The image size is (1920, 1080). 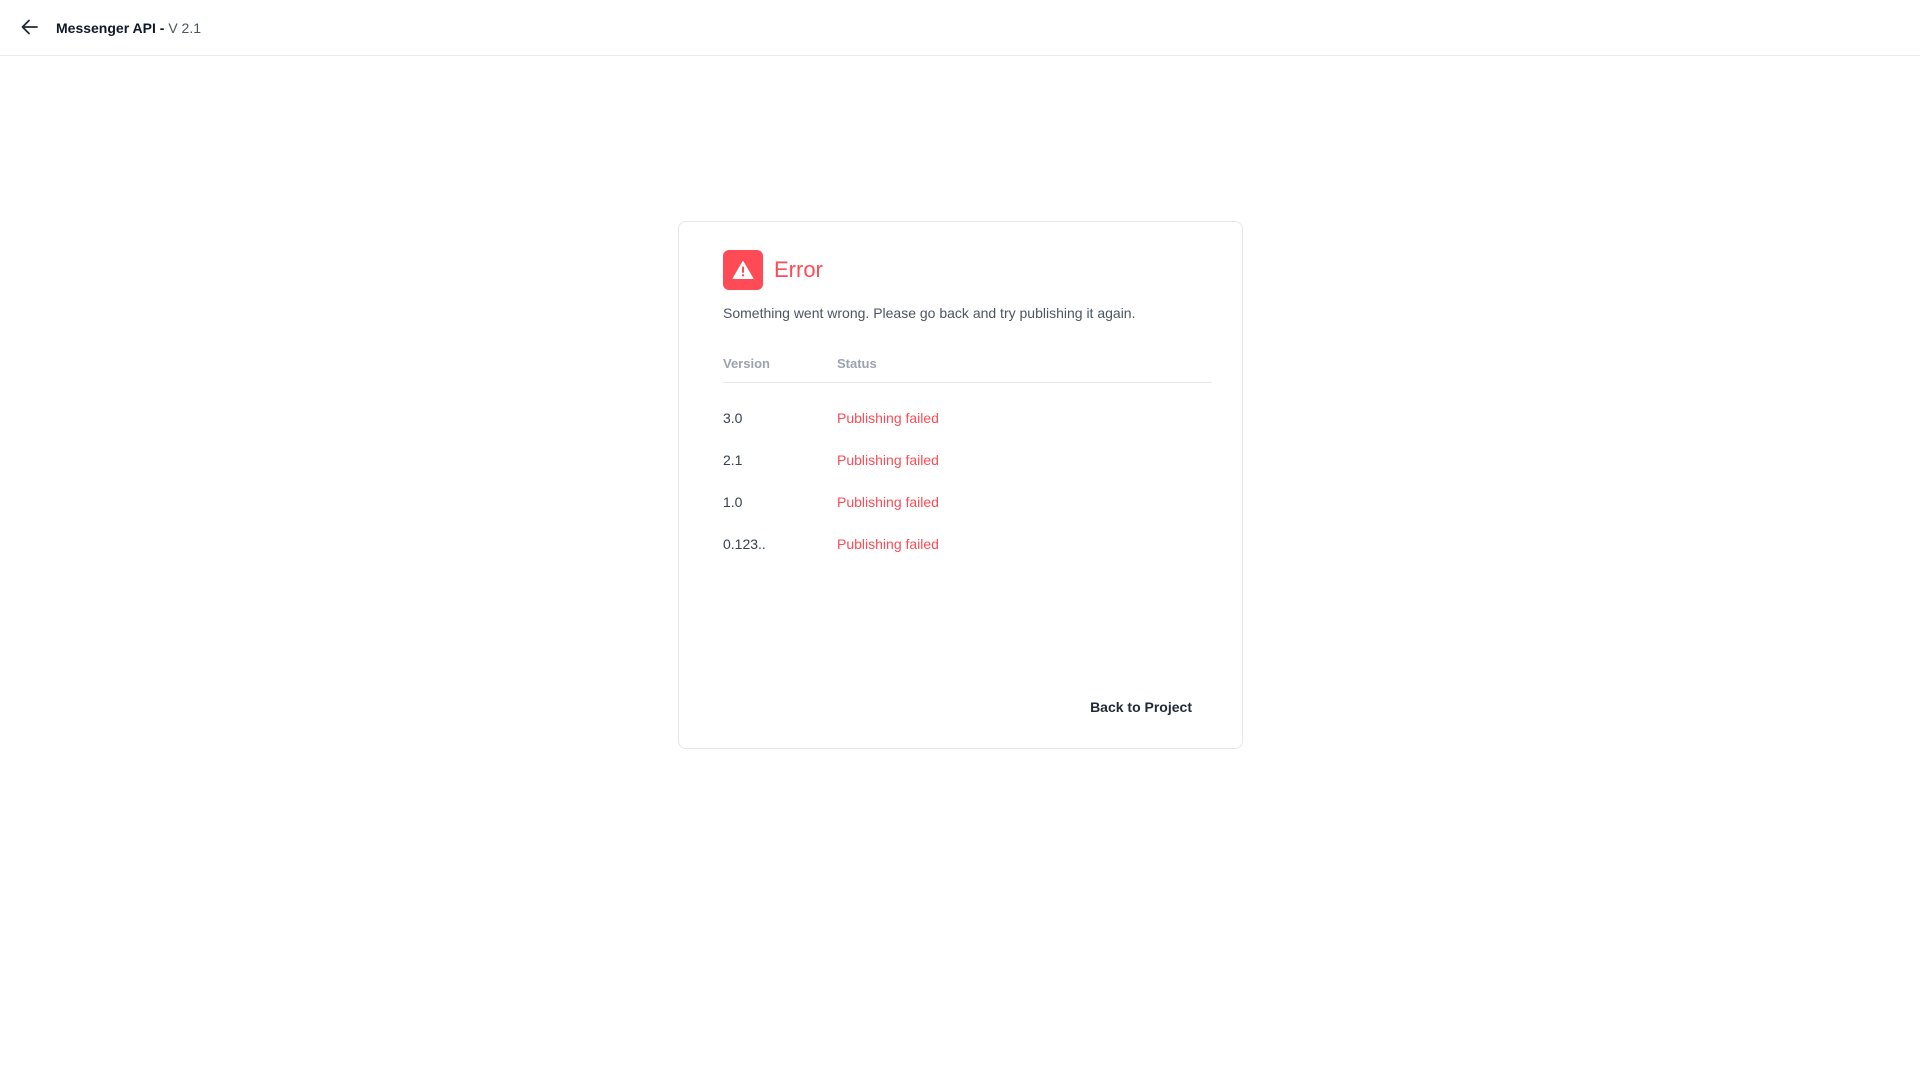 I want to click on back-to-project-button: Back to Project, so click(x=1141, y=707).